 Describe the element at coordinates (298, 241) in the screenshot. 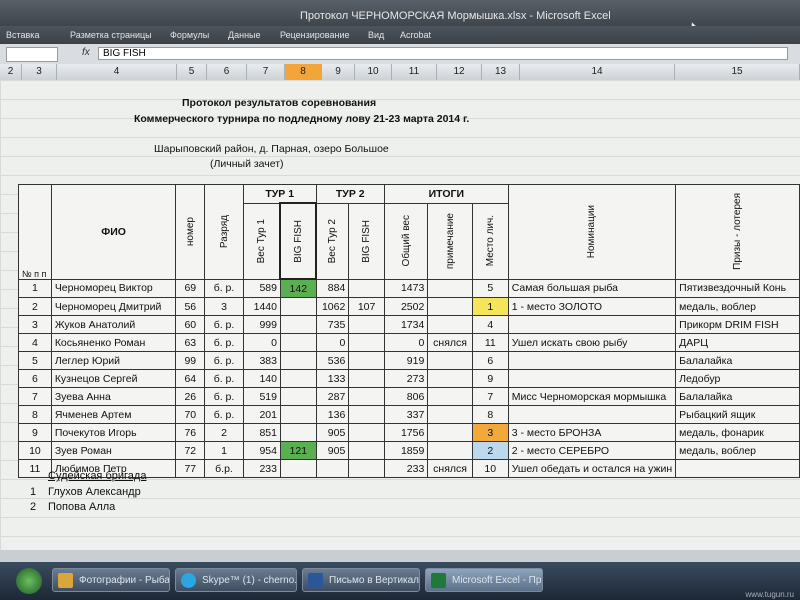

I see `header-bigfish1-cell: BIG FISH` at that location.